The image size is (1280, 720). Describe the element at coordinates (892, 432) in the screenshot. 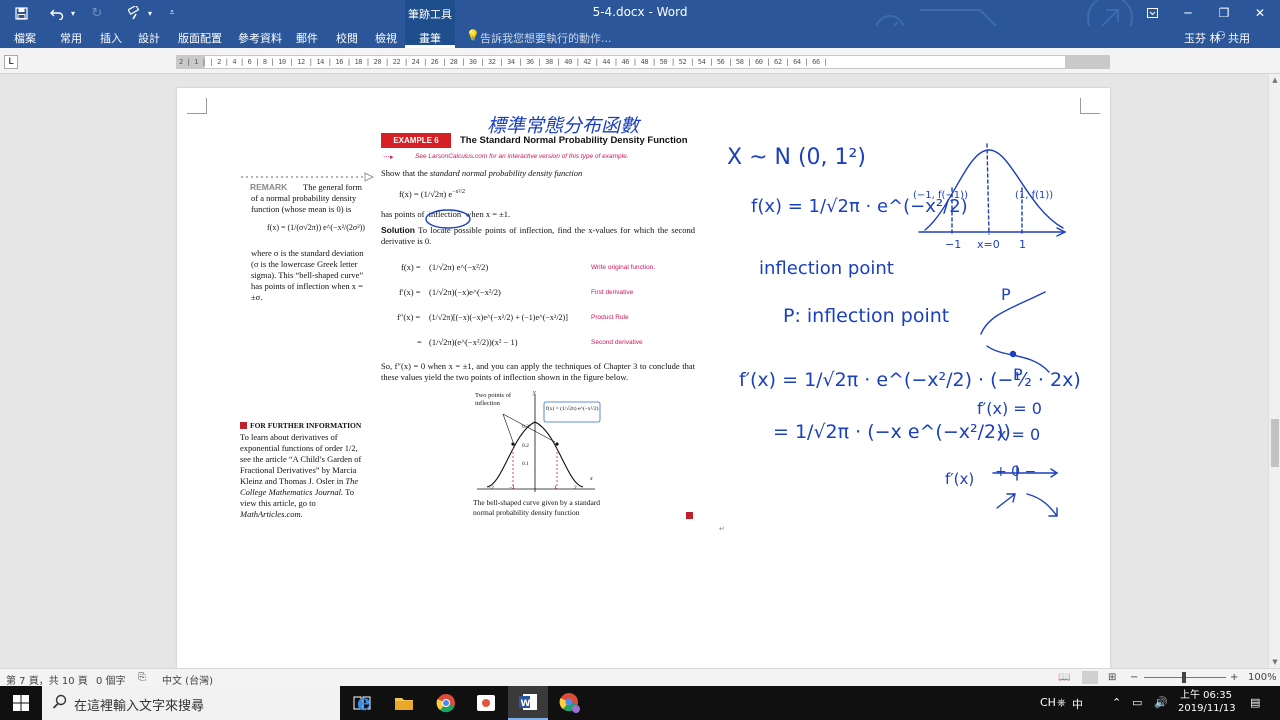

I see `ink-deriv2: = 1/√2π · (−x e^(−x²/2))` at that location.